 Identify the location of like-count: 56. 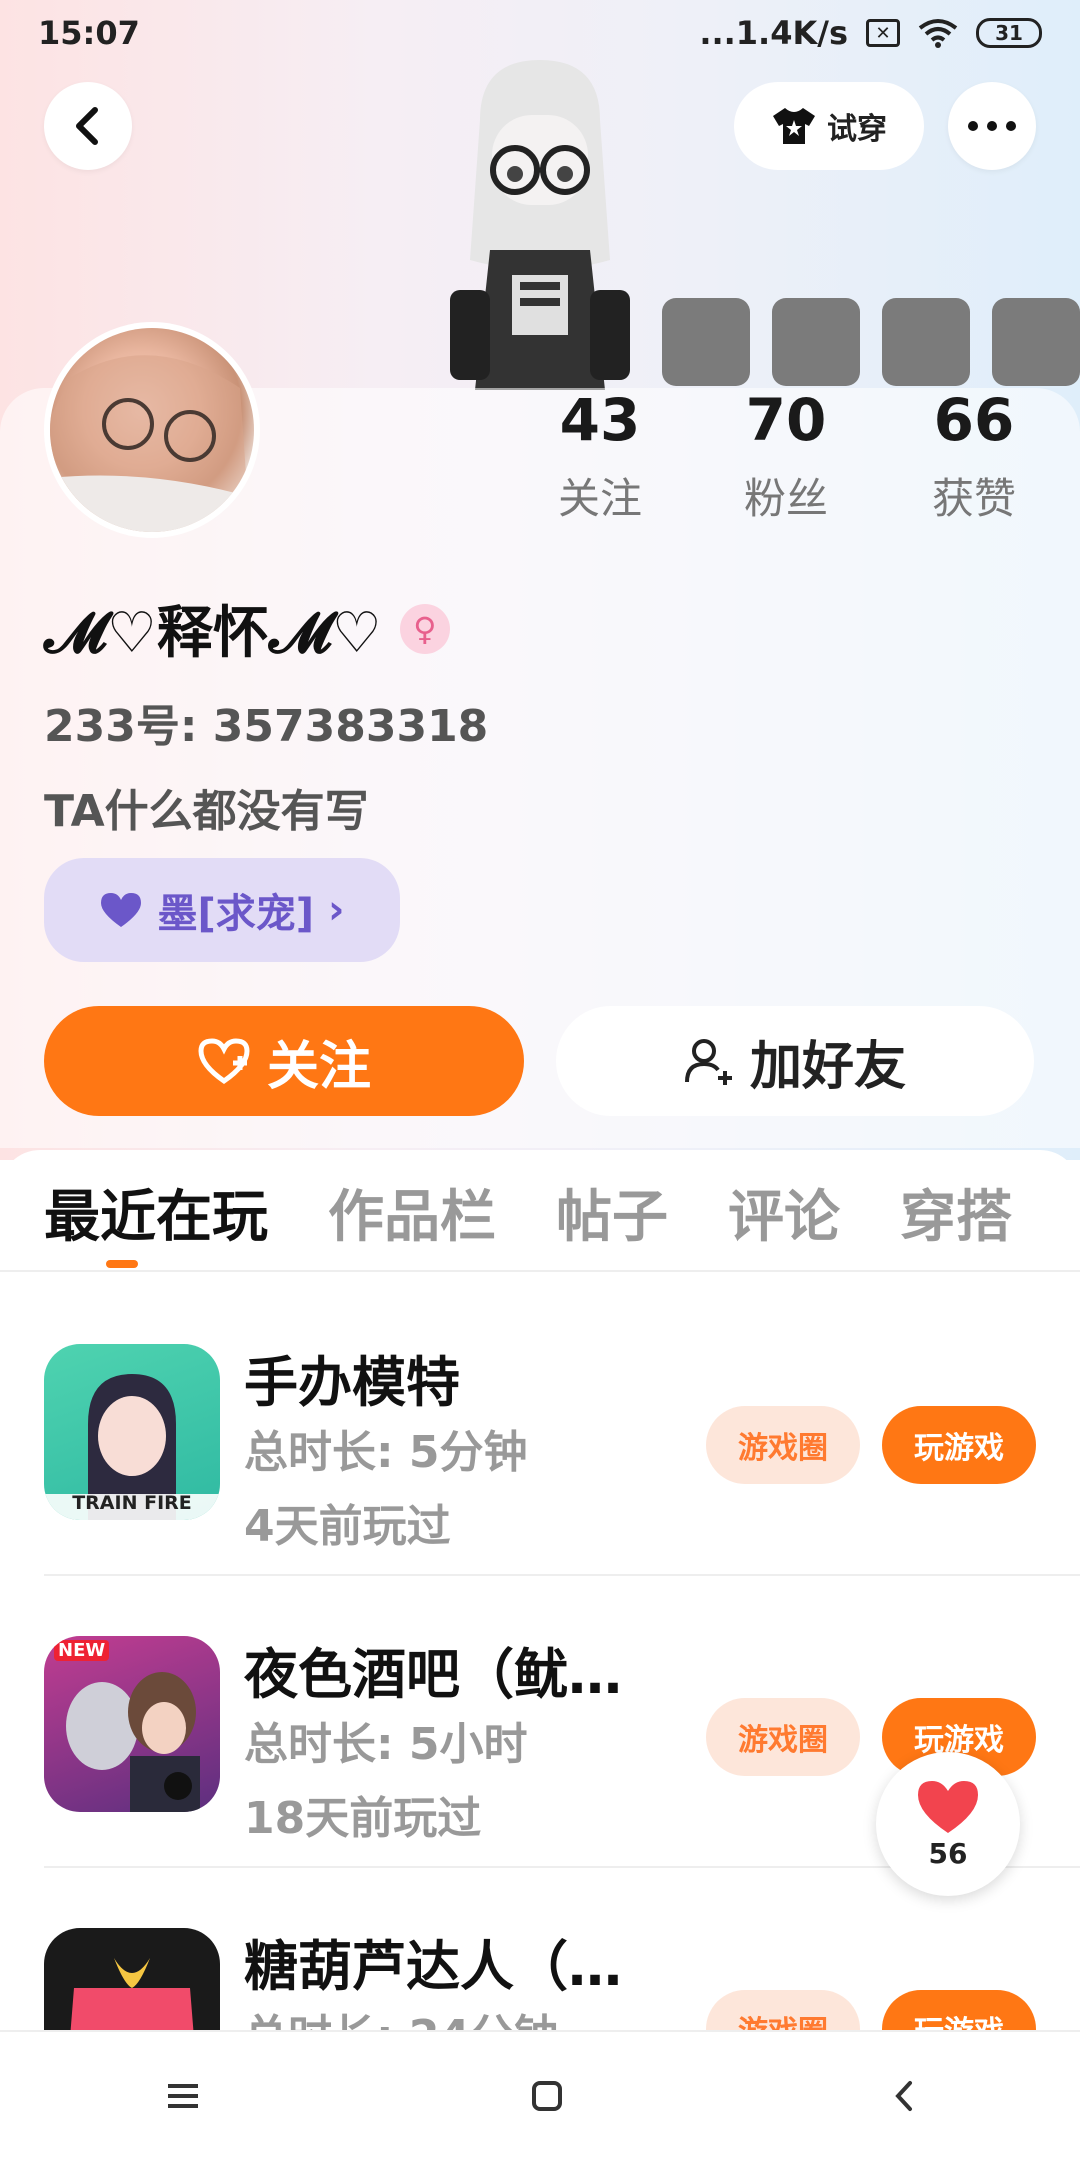
(948, 1853).